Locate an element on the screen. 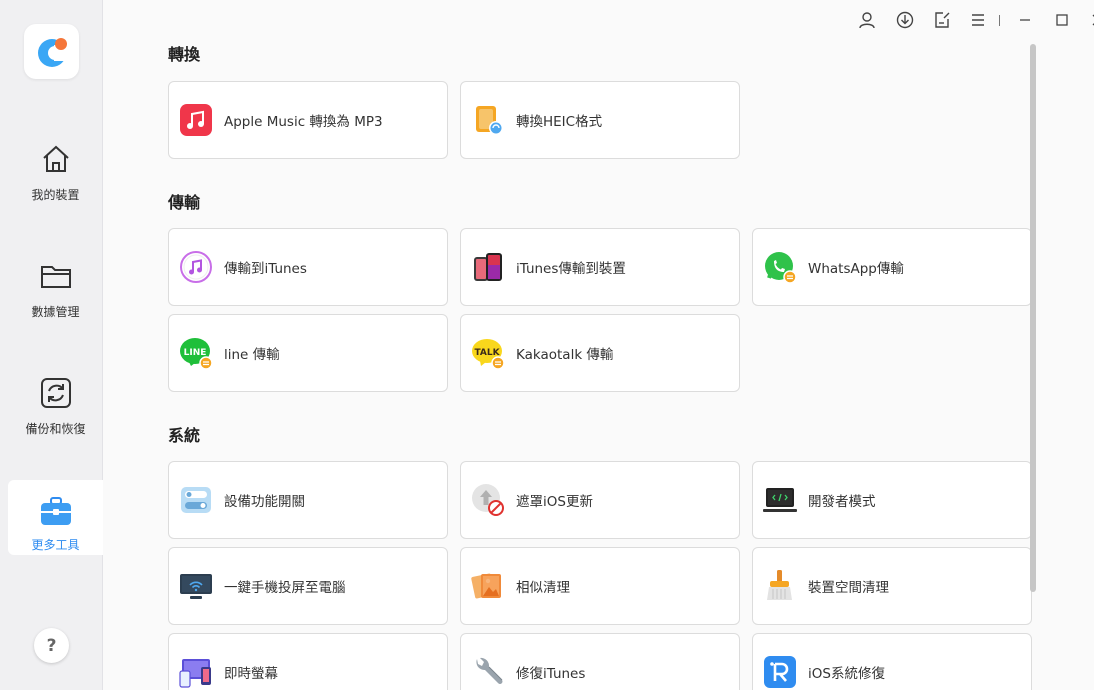 The height and width of the screenshot is (690, 1094). section-title-convert: 轉換 is located at coordinates (184, 54).